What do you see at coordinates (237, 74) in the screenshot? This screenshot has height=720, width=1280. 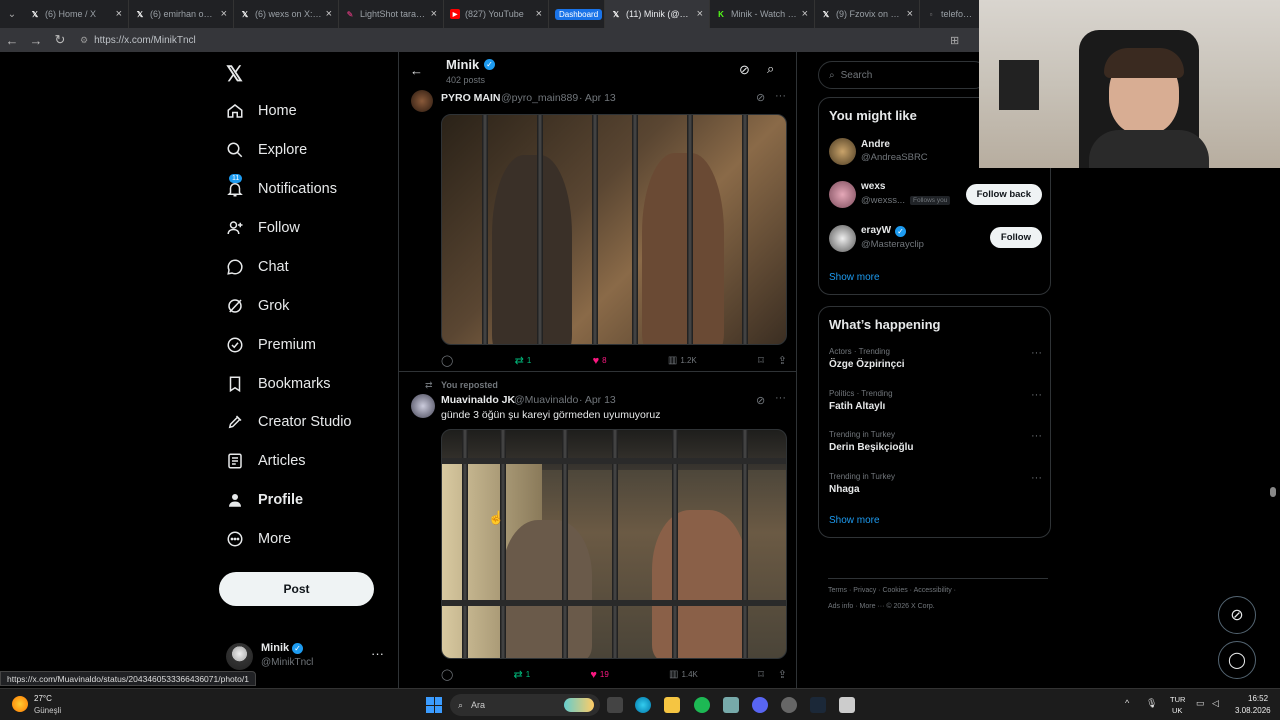 I see `x-logo-icon: 𝕏` at bounding box center [237, 74].